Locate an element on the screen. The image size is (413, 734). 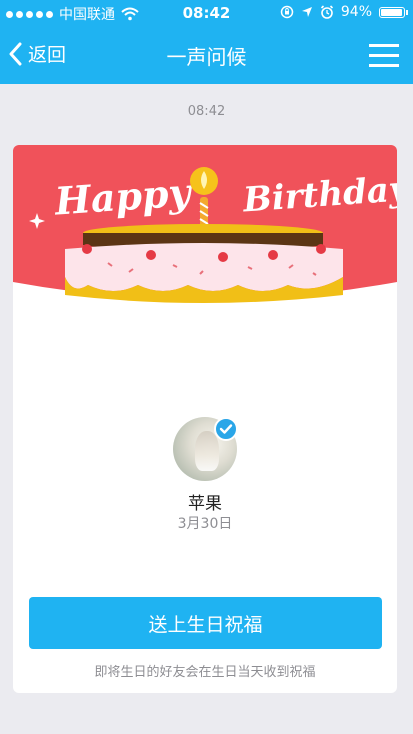
status-right-group: 94% is located at coordinates (344, 12).